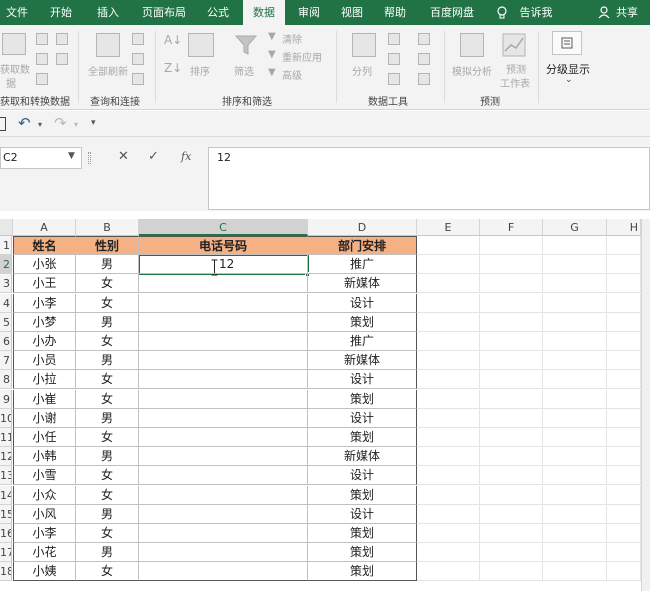  What do you see at coordinates (429, 178) in the screenshot?
I see `formula-input: 12` at bounding box center [429, 178].